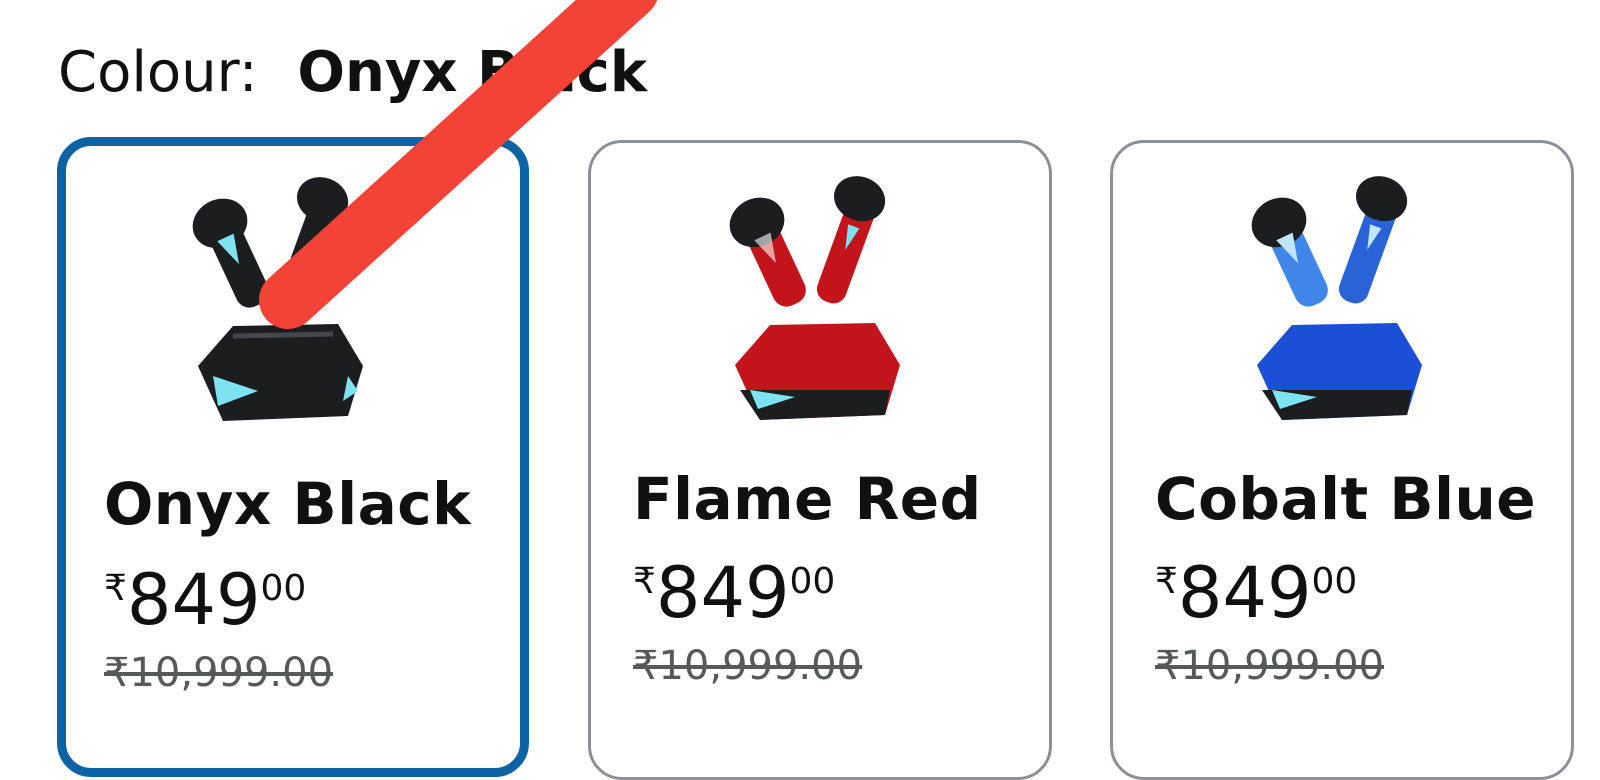 The height and width of the screenshot is (780, 1600). I want to click on variant-name: Flame Red, so click(807, 499).